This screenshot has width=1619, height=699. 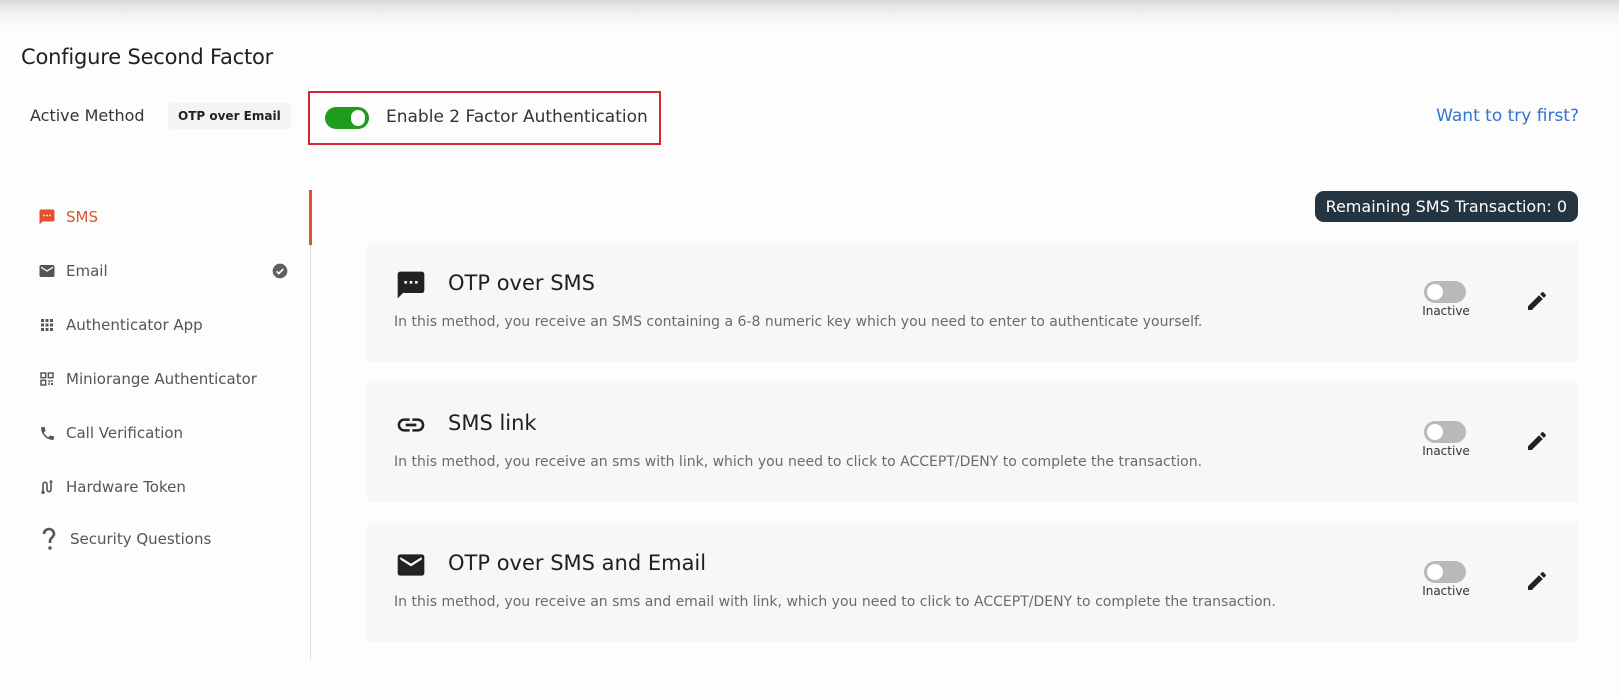 What do you see at coordinates (47, 433) in the screenshot?
I see `phone-icon` at bounding box center [47, 433].